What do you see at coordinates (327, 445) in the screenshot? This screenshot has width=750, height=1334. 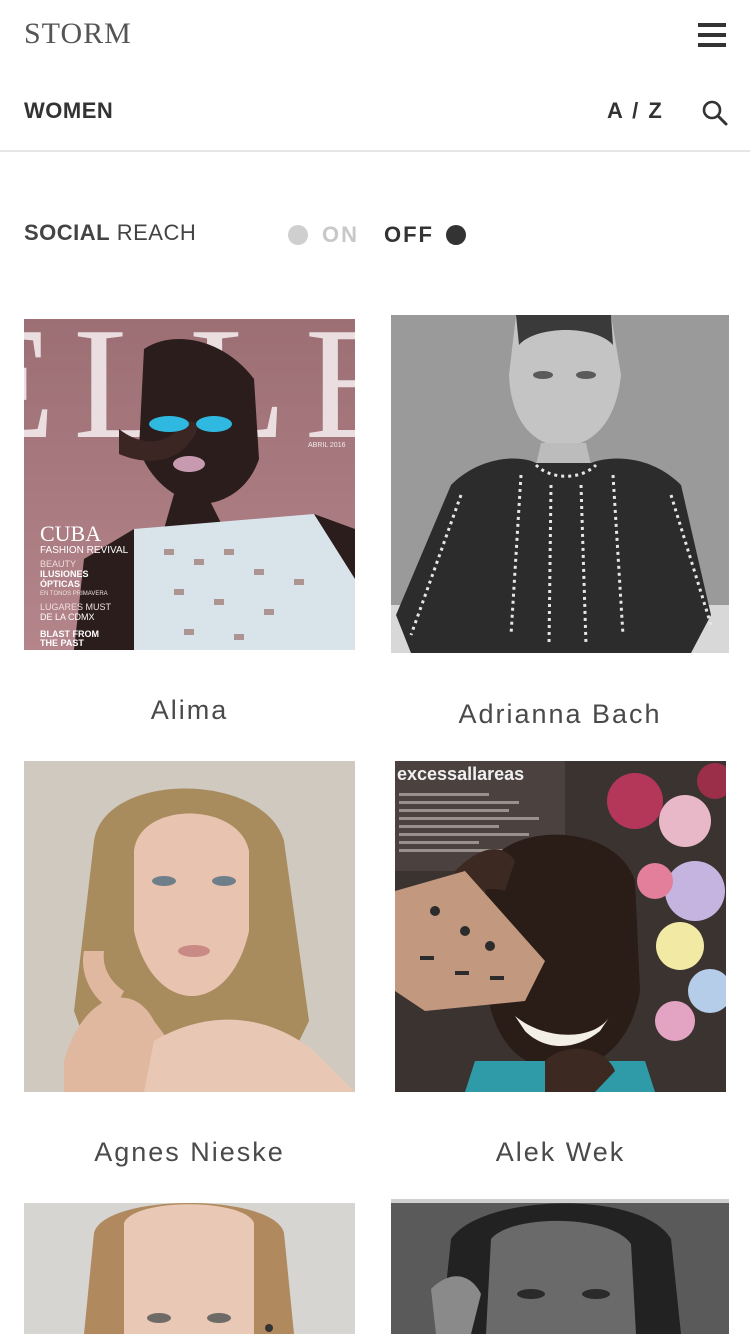 I see `cover-date: ABRIL 2016` at bounding box center [327, 445].